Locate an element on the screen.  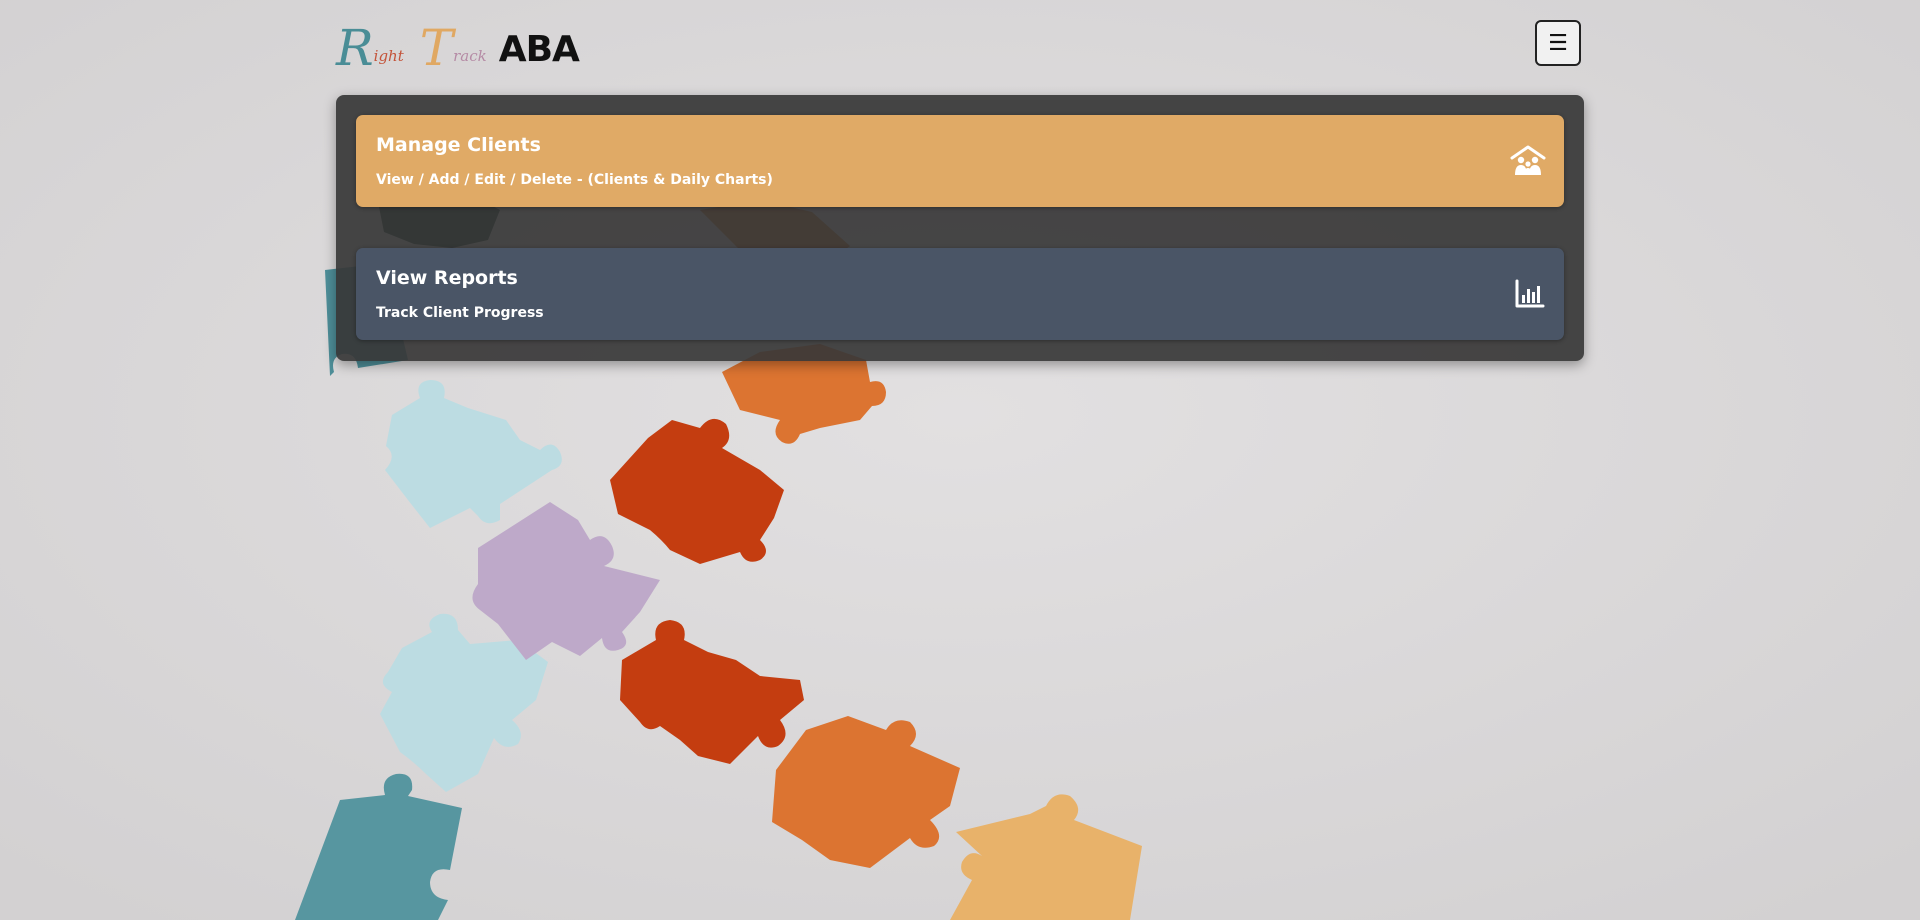
logo-letter-r: R is located at coordinates (355, 48).